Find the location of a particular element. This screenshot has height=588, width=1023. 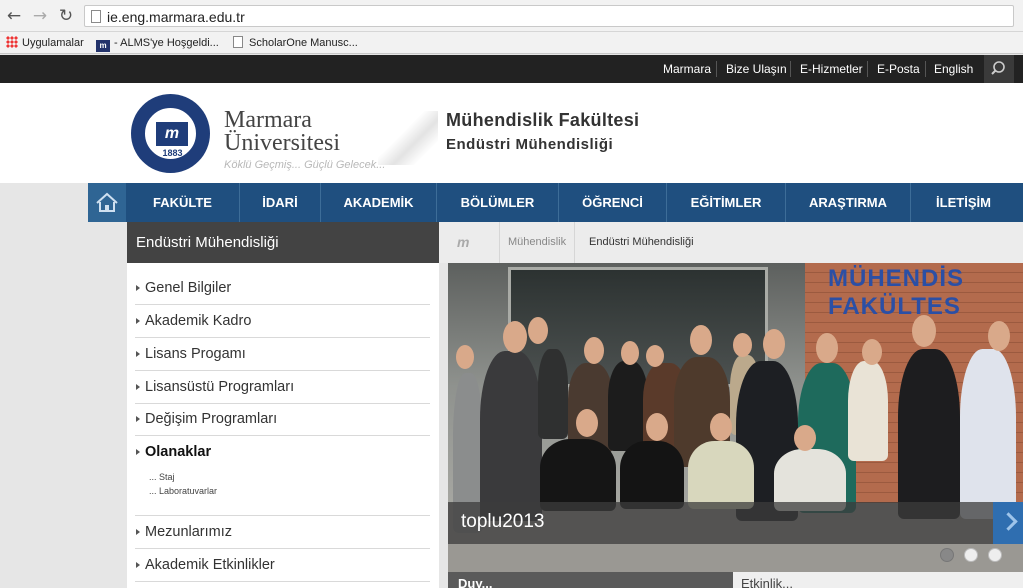

reload-icon: ↻ is located at coordinates (66, 16).